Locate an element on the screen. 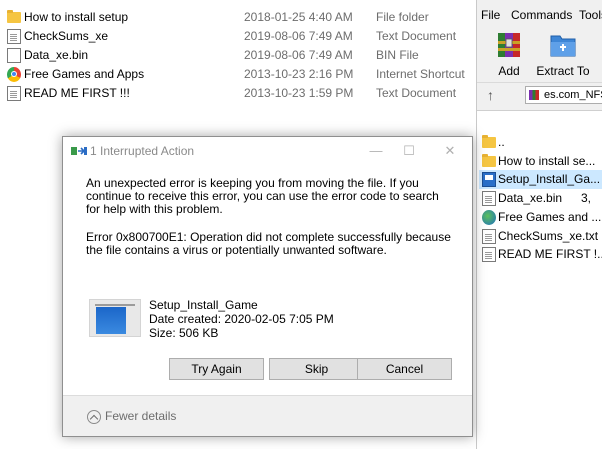 The width and height of the screenshot is (602, 449). dialog-title: 1 Interrupted Action is located at coordinates (142, 151).